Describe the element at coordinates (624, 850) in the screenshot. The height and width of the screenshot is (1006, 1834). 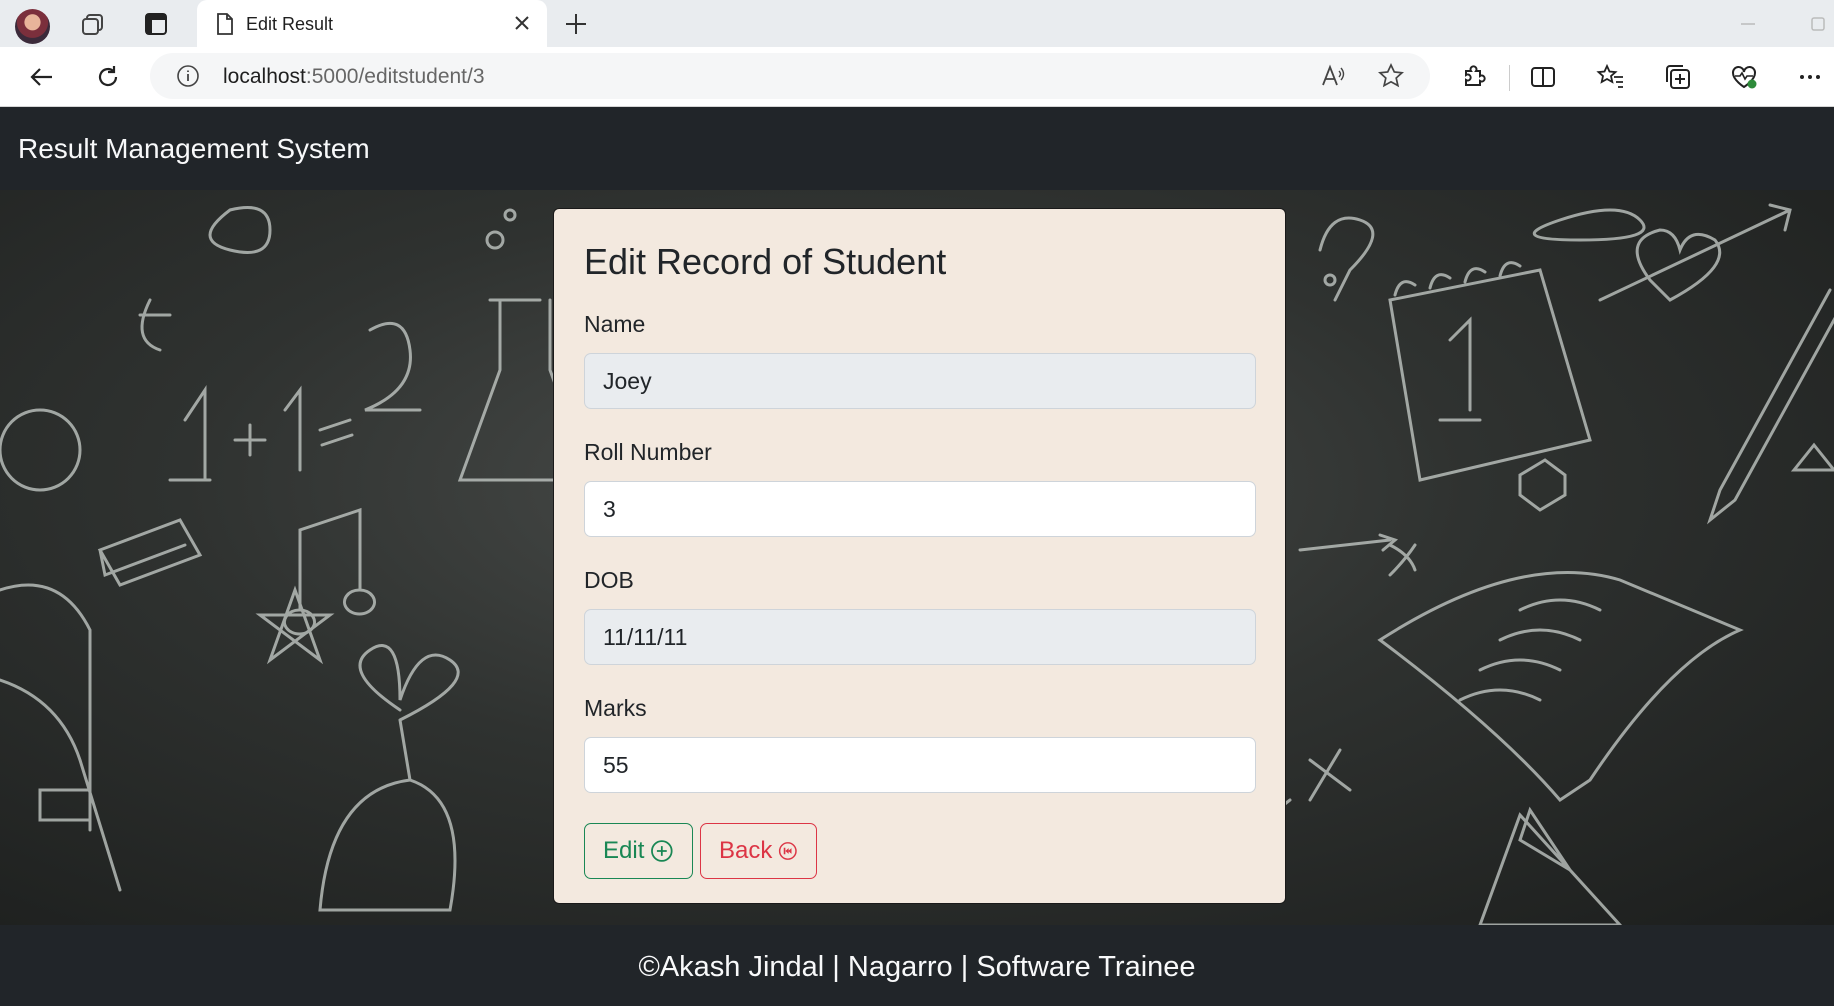
I see `edit-button-label: Edit` at that location.